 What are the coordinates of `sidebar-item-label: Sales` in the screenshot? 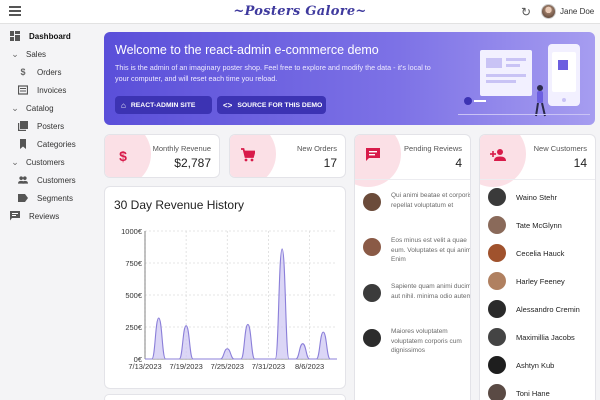 It's located at (36, 54).